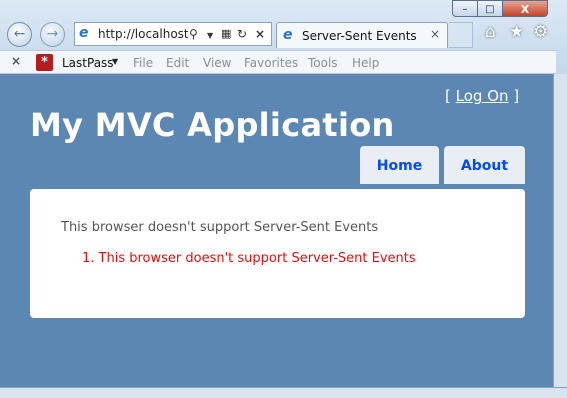  Describe the element at coordinates (525, 8) in the screenshot. I see `close-window-button: X` at that location.